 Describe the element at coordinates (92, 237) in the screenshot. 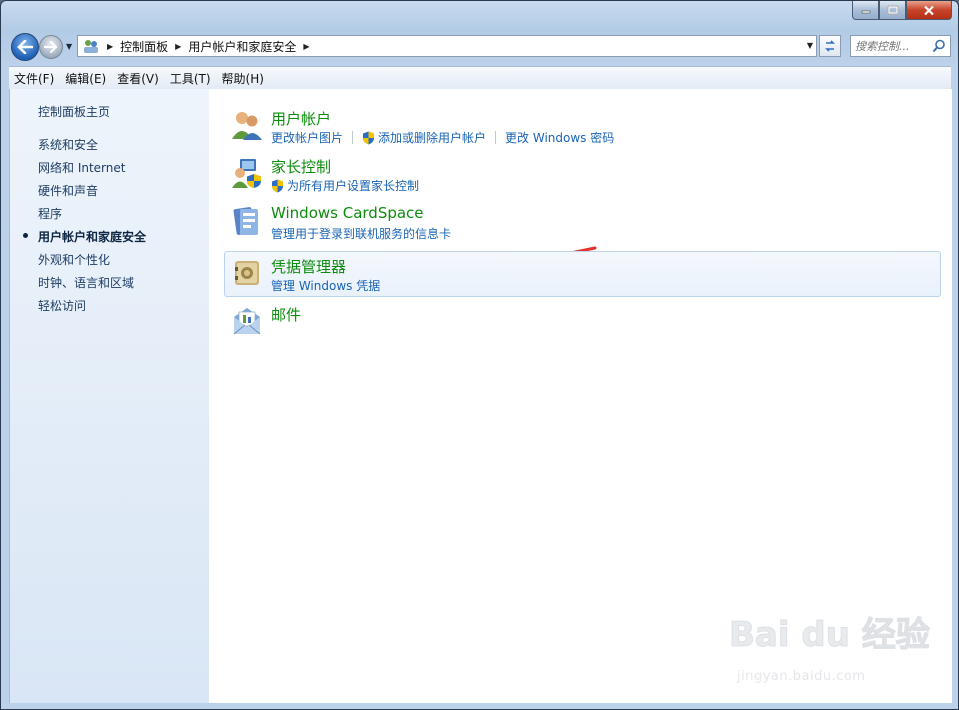

I see `sidebar-item-user-accounts: 用户帐户和家庭安全` at that location.